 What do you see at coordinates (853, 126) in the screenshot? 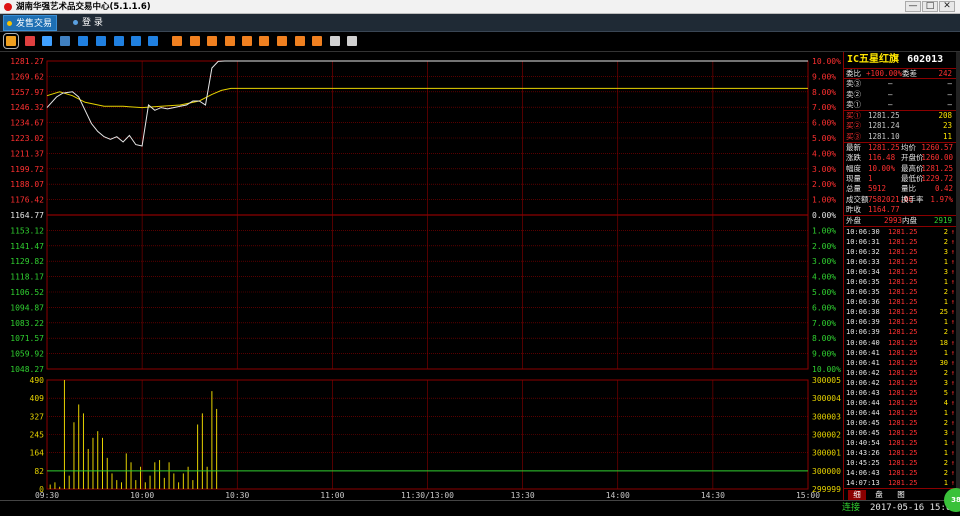
I see `buy-level-label: 买②` at bounding box center [853, 126].